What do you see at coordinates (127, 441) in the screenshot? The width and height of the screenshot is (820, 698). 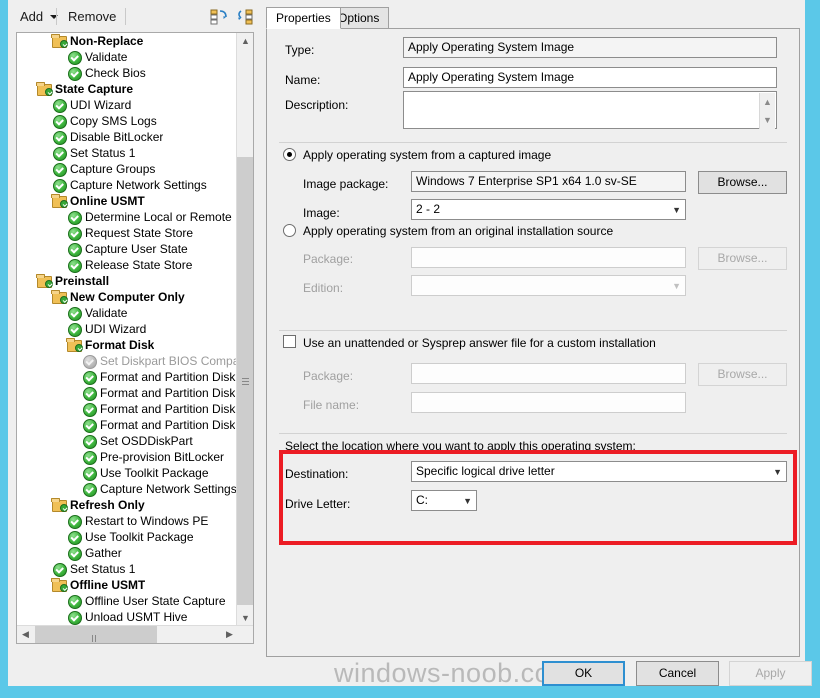 I see `tree-item: Set OSDDiskPart` at bounding box center [127, 441].